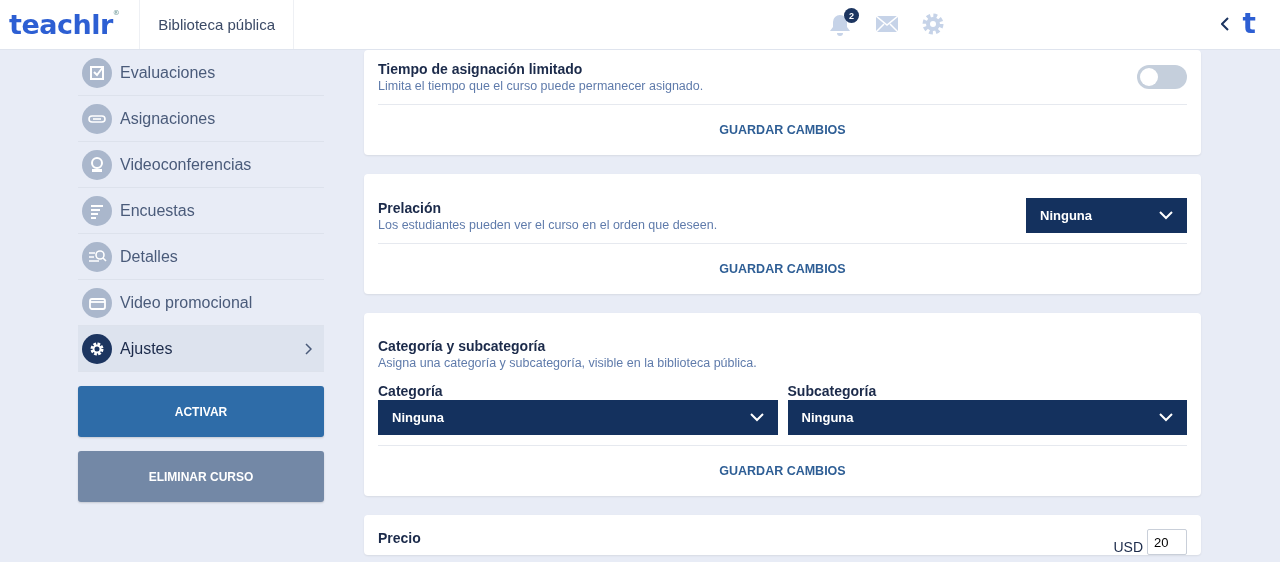 Image resolution: width=1280 pixels, height=562 pixels. What do you see at coordinates (201, 257) in the screenshot?
I see `sidebar-item: Detalles` at bounding box center [201, 257].